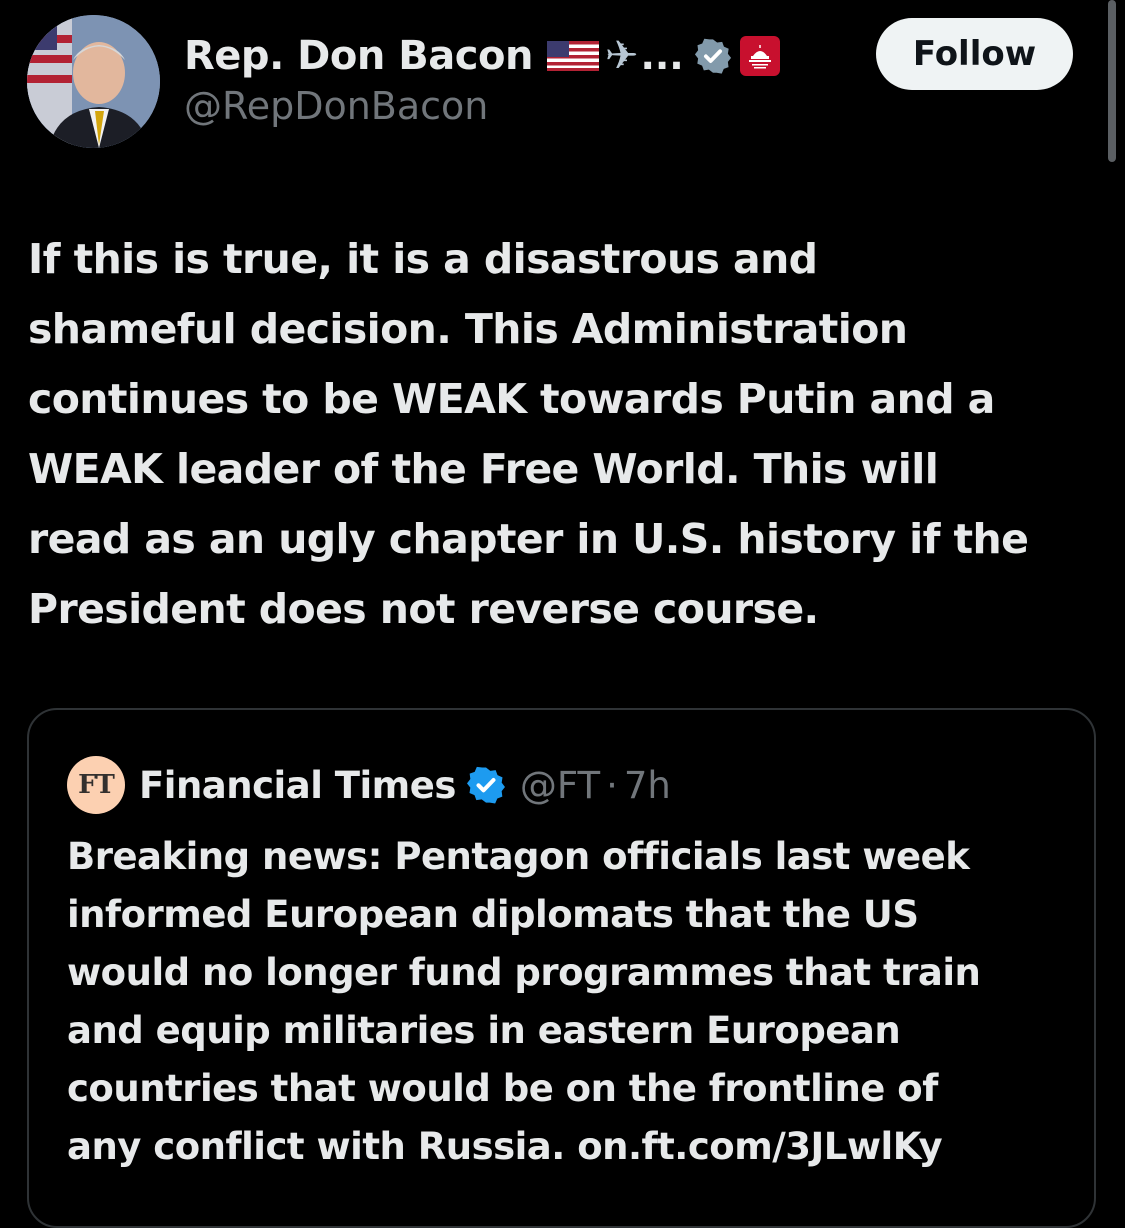 This screenshot has width=1125, height=1228. I want to click on verified-gray-icon, so click(713, 56).